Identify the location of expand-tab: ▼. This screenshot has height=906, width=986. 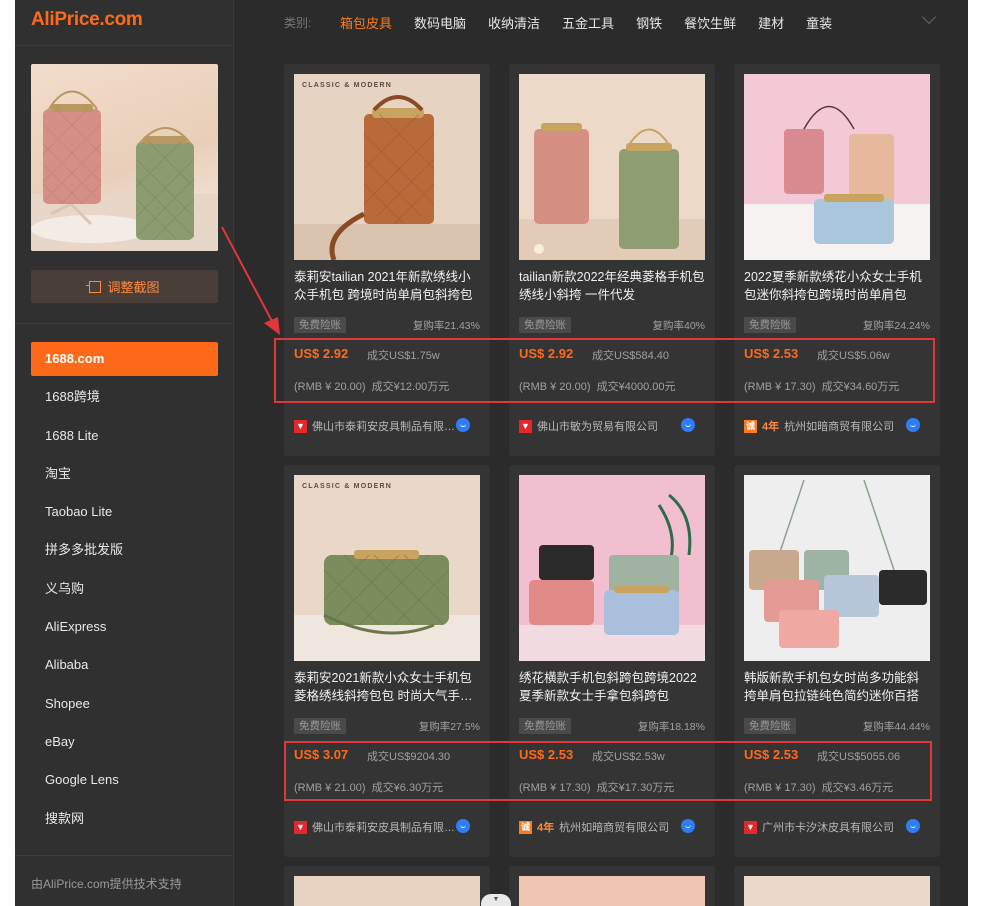
(496, 900).